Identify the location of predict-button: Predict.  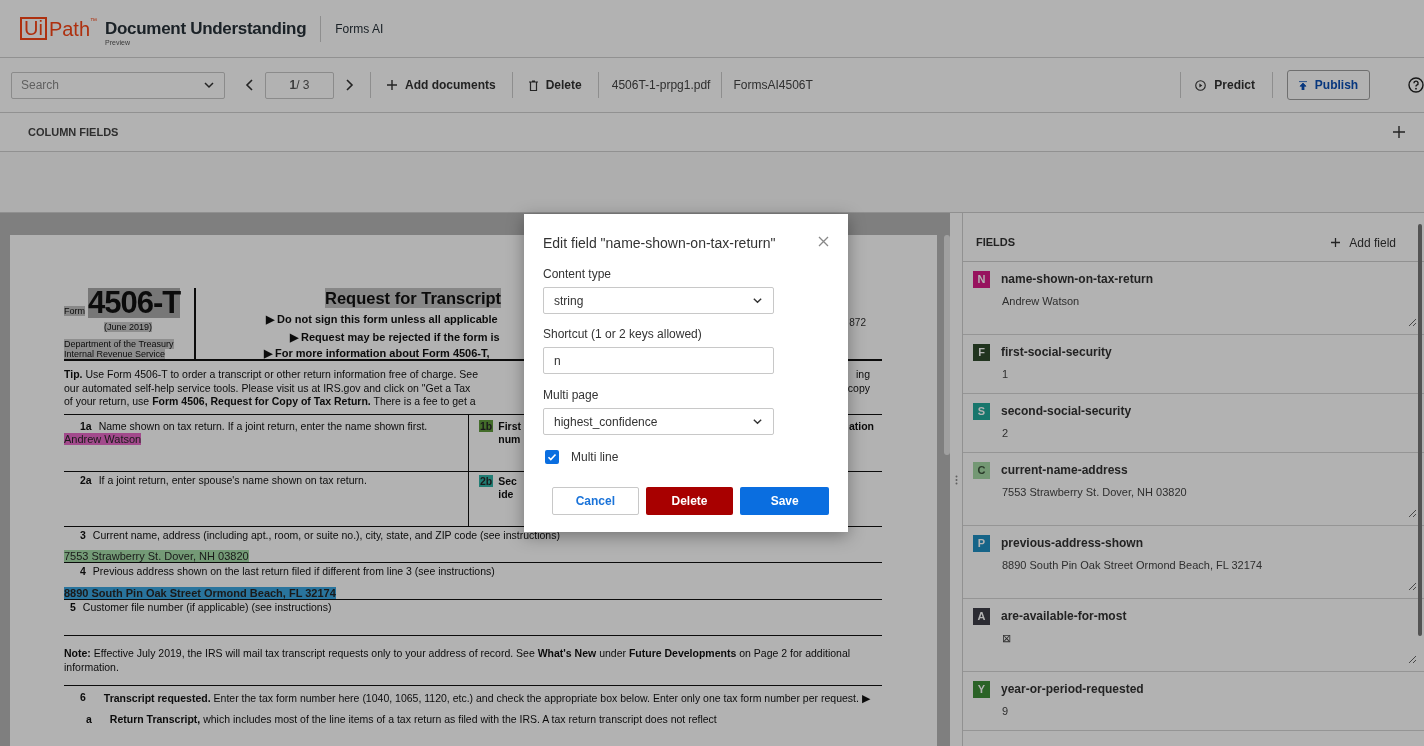
(1225, 85).